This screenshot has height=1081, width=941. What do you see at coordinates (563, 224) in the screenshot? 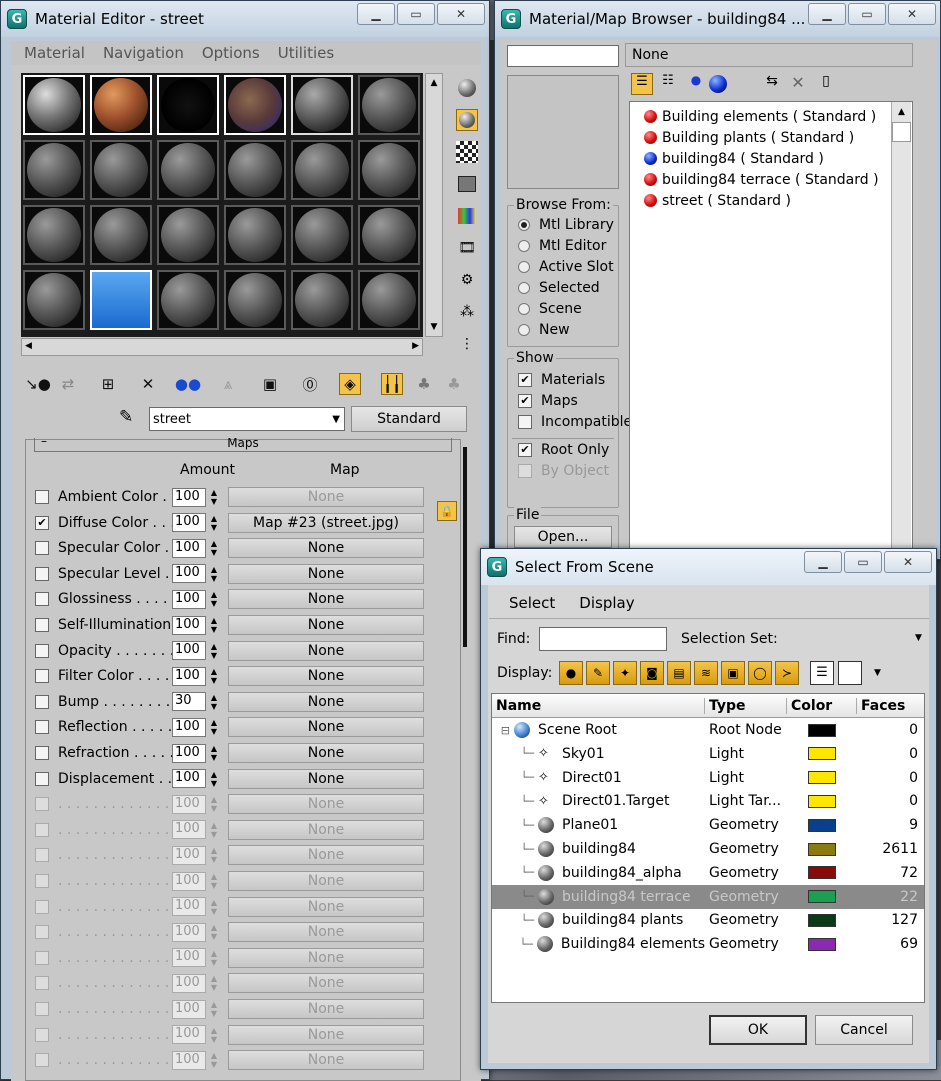
I see `browse-from-option: Mtl Library` at bounding box center [563, 224].